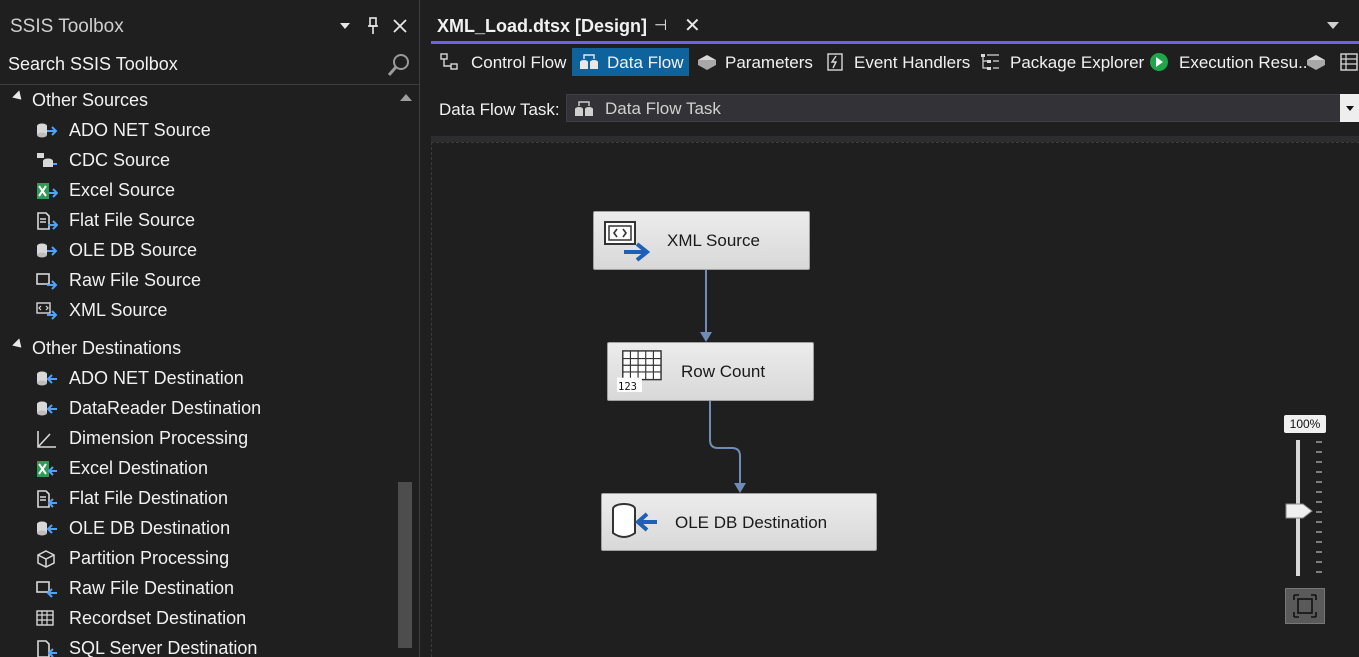  Describe the element at coordinates (122, 190) in the screenshot. I see `toolbox-item-label: Excel Source` at that location.